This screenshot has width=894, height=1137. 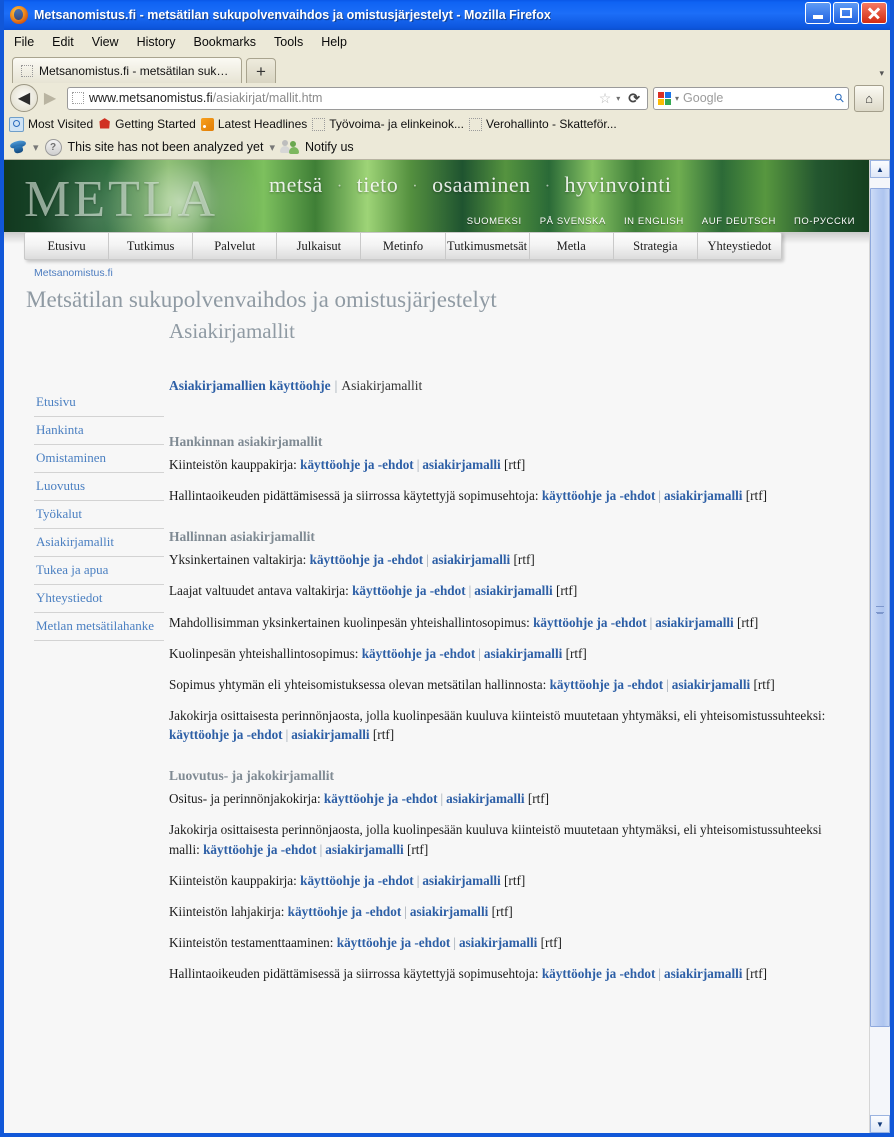 I want to click on bookmark-most-visited: Most Visited, so click(x=51, y=124).